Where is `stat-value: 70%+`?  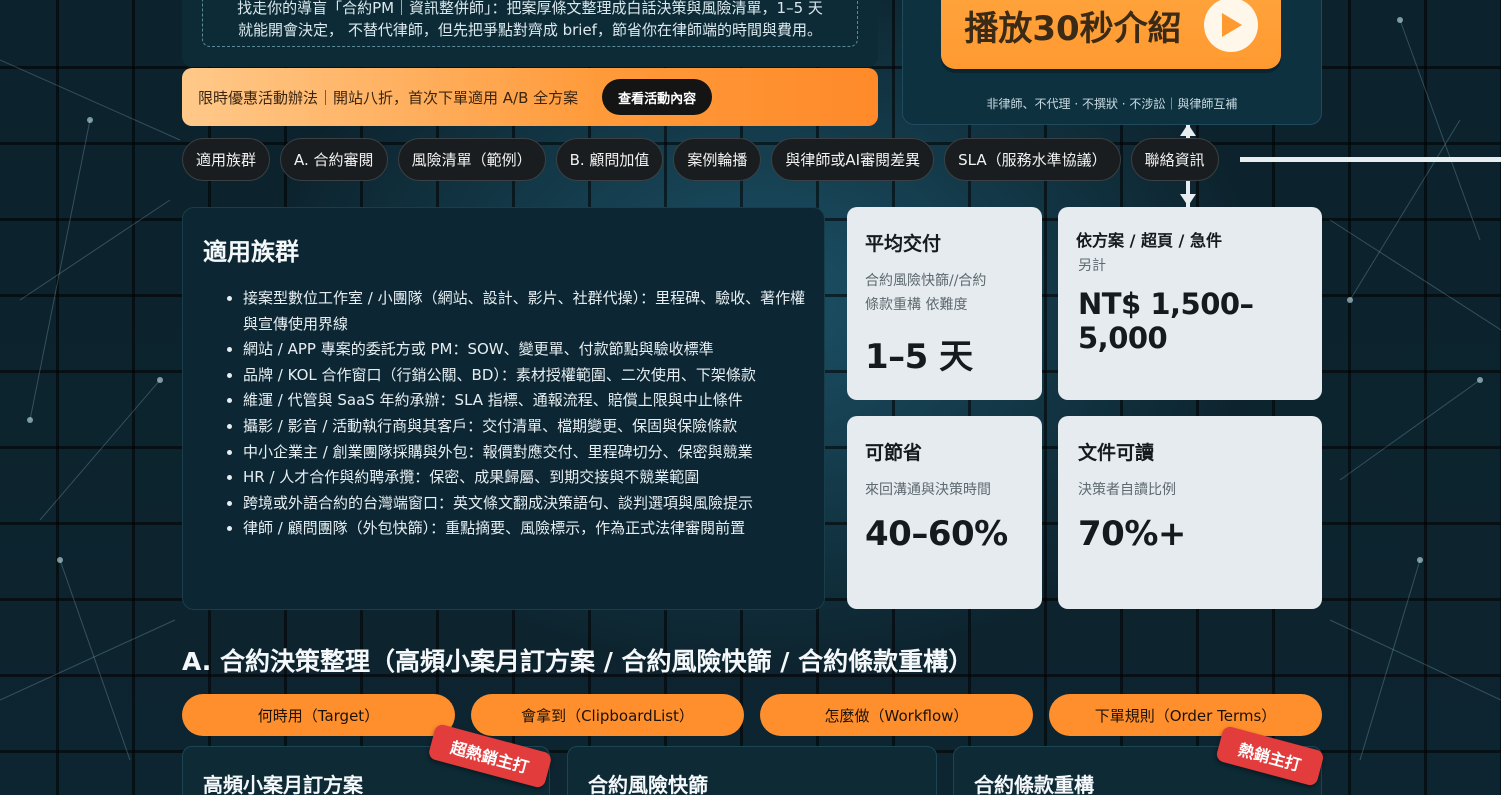
stat-value: 70%+ is located at coordinates (1132, 534).